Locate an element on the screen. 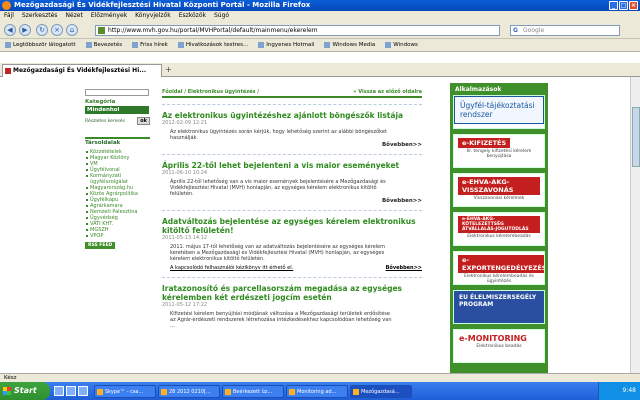 This screenshot has width=640, height=400. search-placeholder: Google is located at coordinates (534, 30).